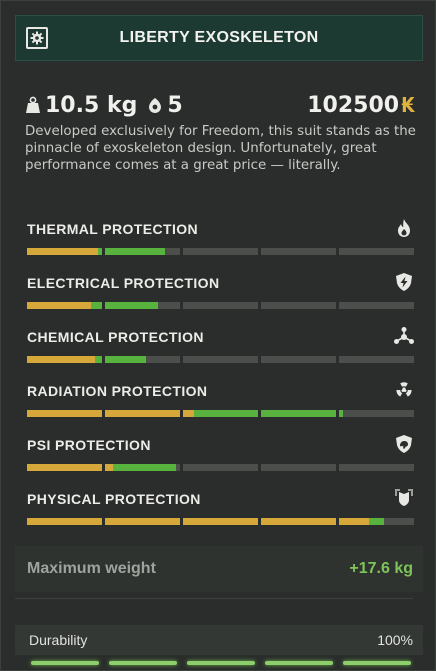  I want to click on item-header: LIBERTY EXOSKELETON, so click(219, 38).